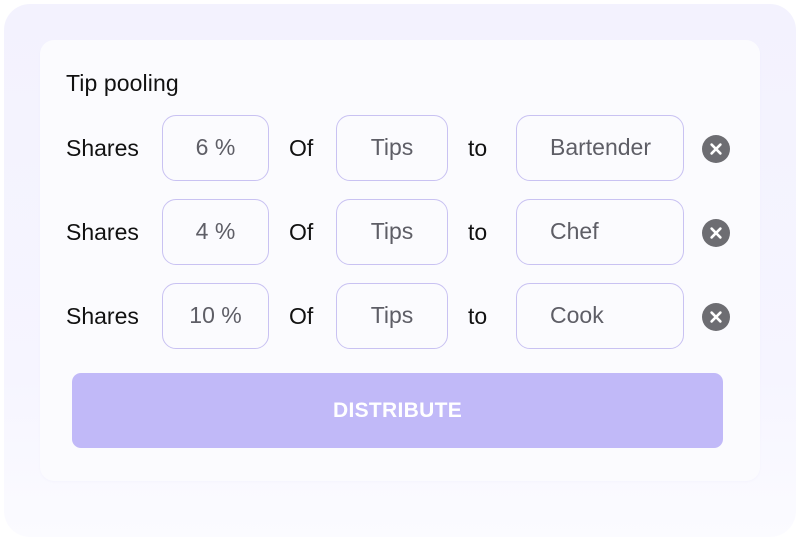 Image resolution: width=800 pixels, height=541 pixels. I want to click on percent-field: 4 %, so click(215, 232).